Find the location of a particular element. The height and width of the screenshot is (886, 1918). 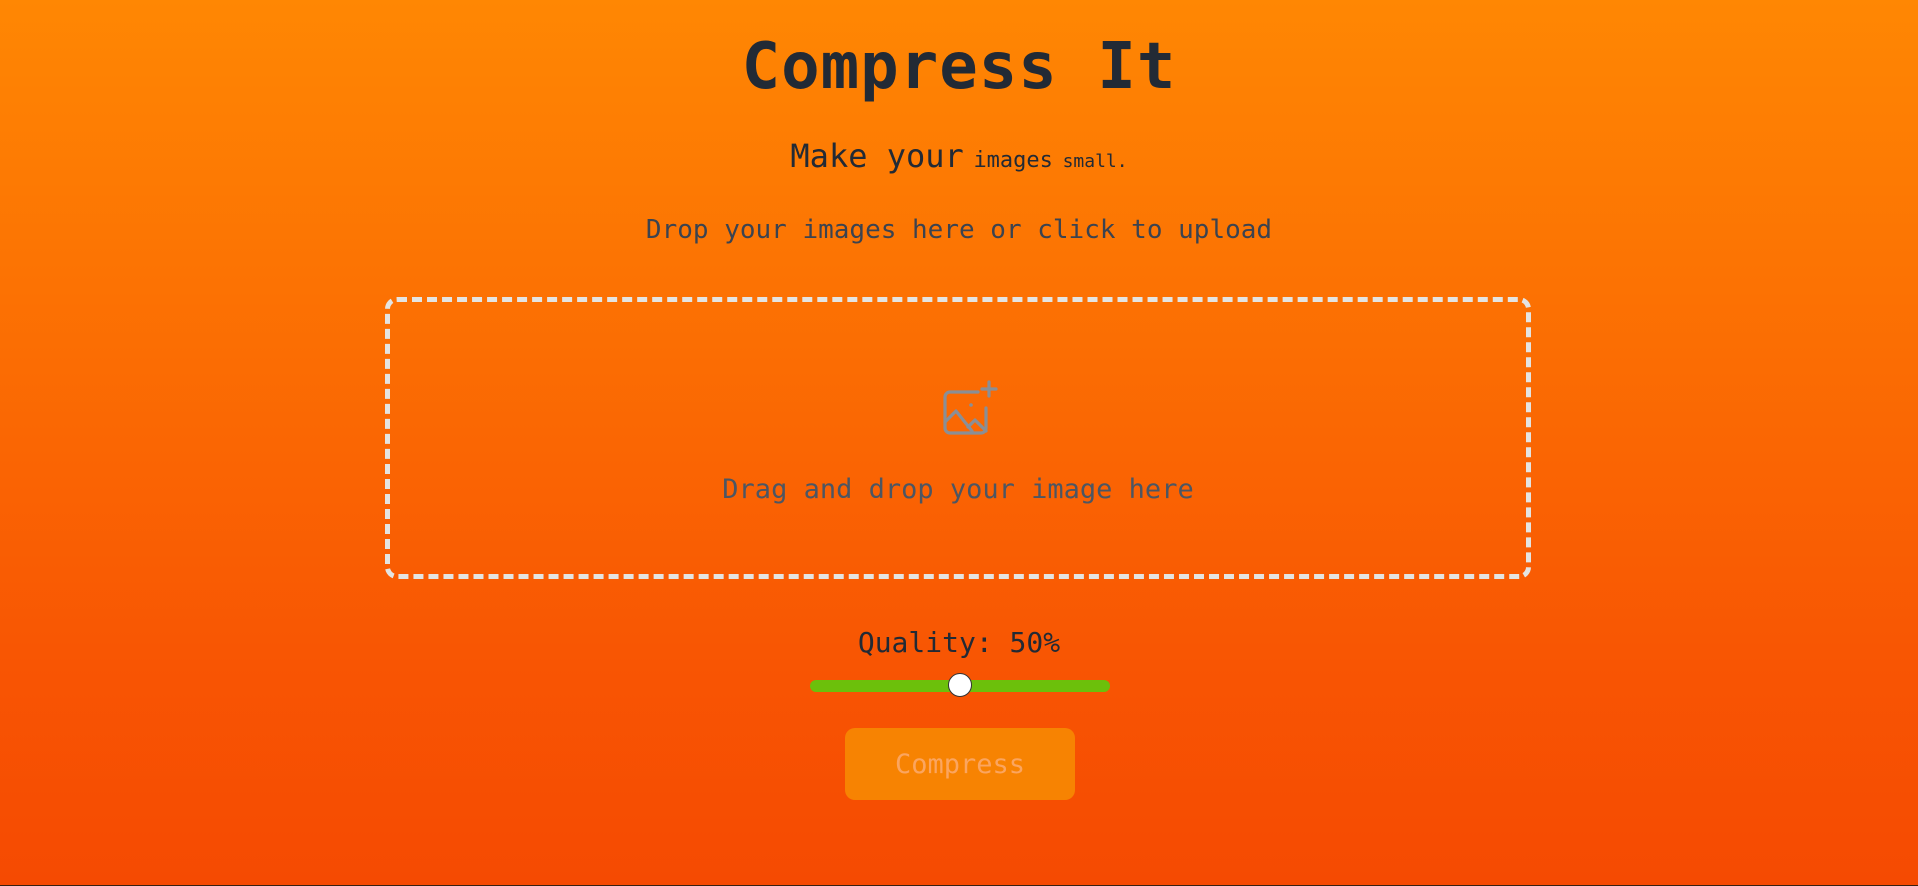

page-title: Compress It is located at coordinates (959, 67).